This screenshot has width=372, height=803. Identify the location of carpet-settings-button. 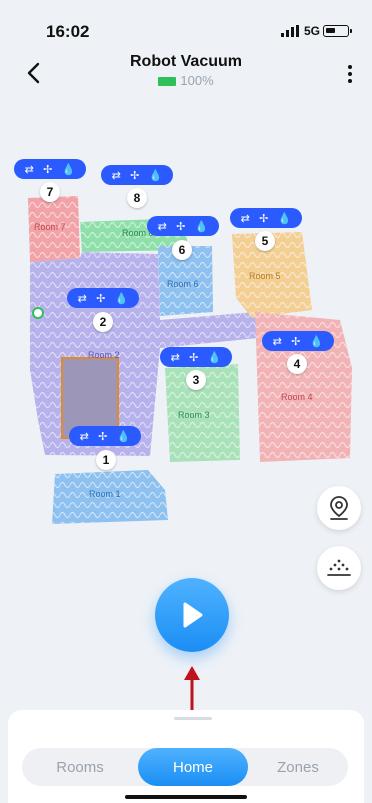
(339, 568).